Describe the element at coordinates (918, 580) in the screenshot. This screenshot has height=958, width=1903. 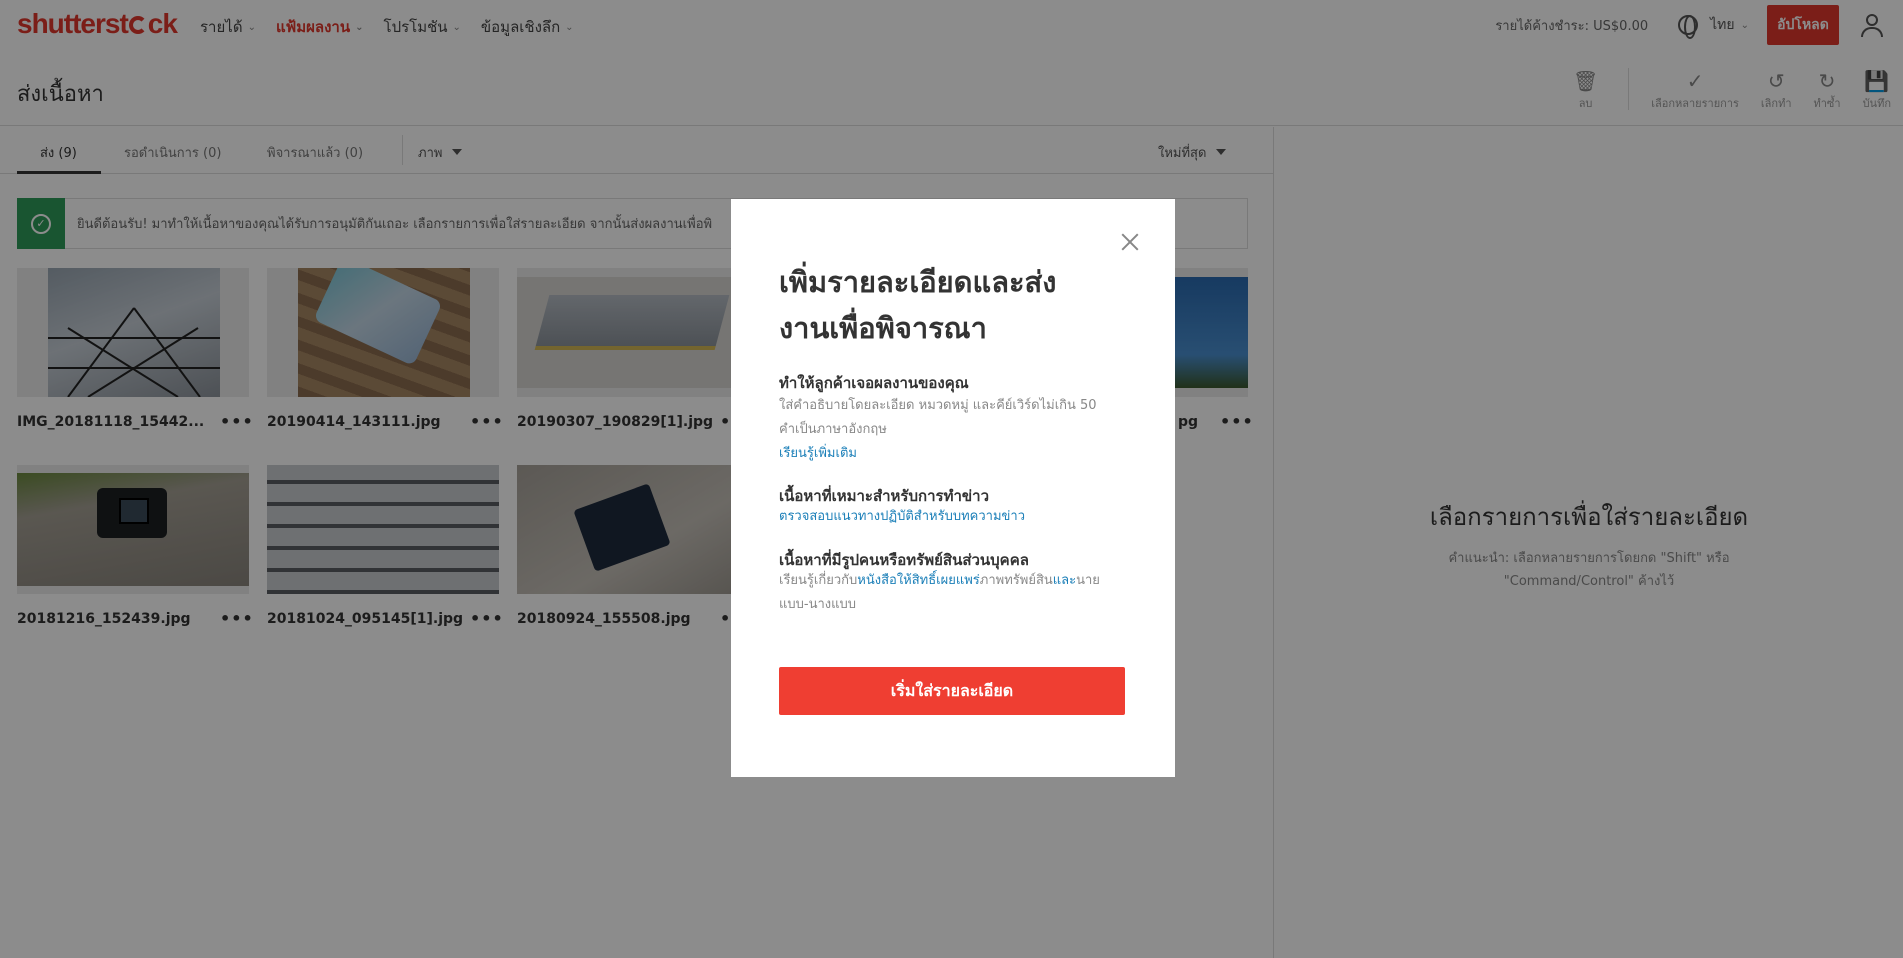
I see `release-forms-link: หนังสือให้สิทธิ์เผยแพร่` at that location.